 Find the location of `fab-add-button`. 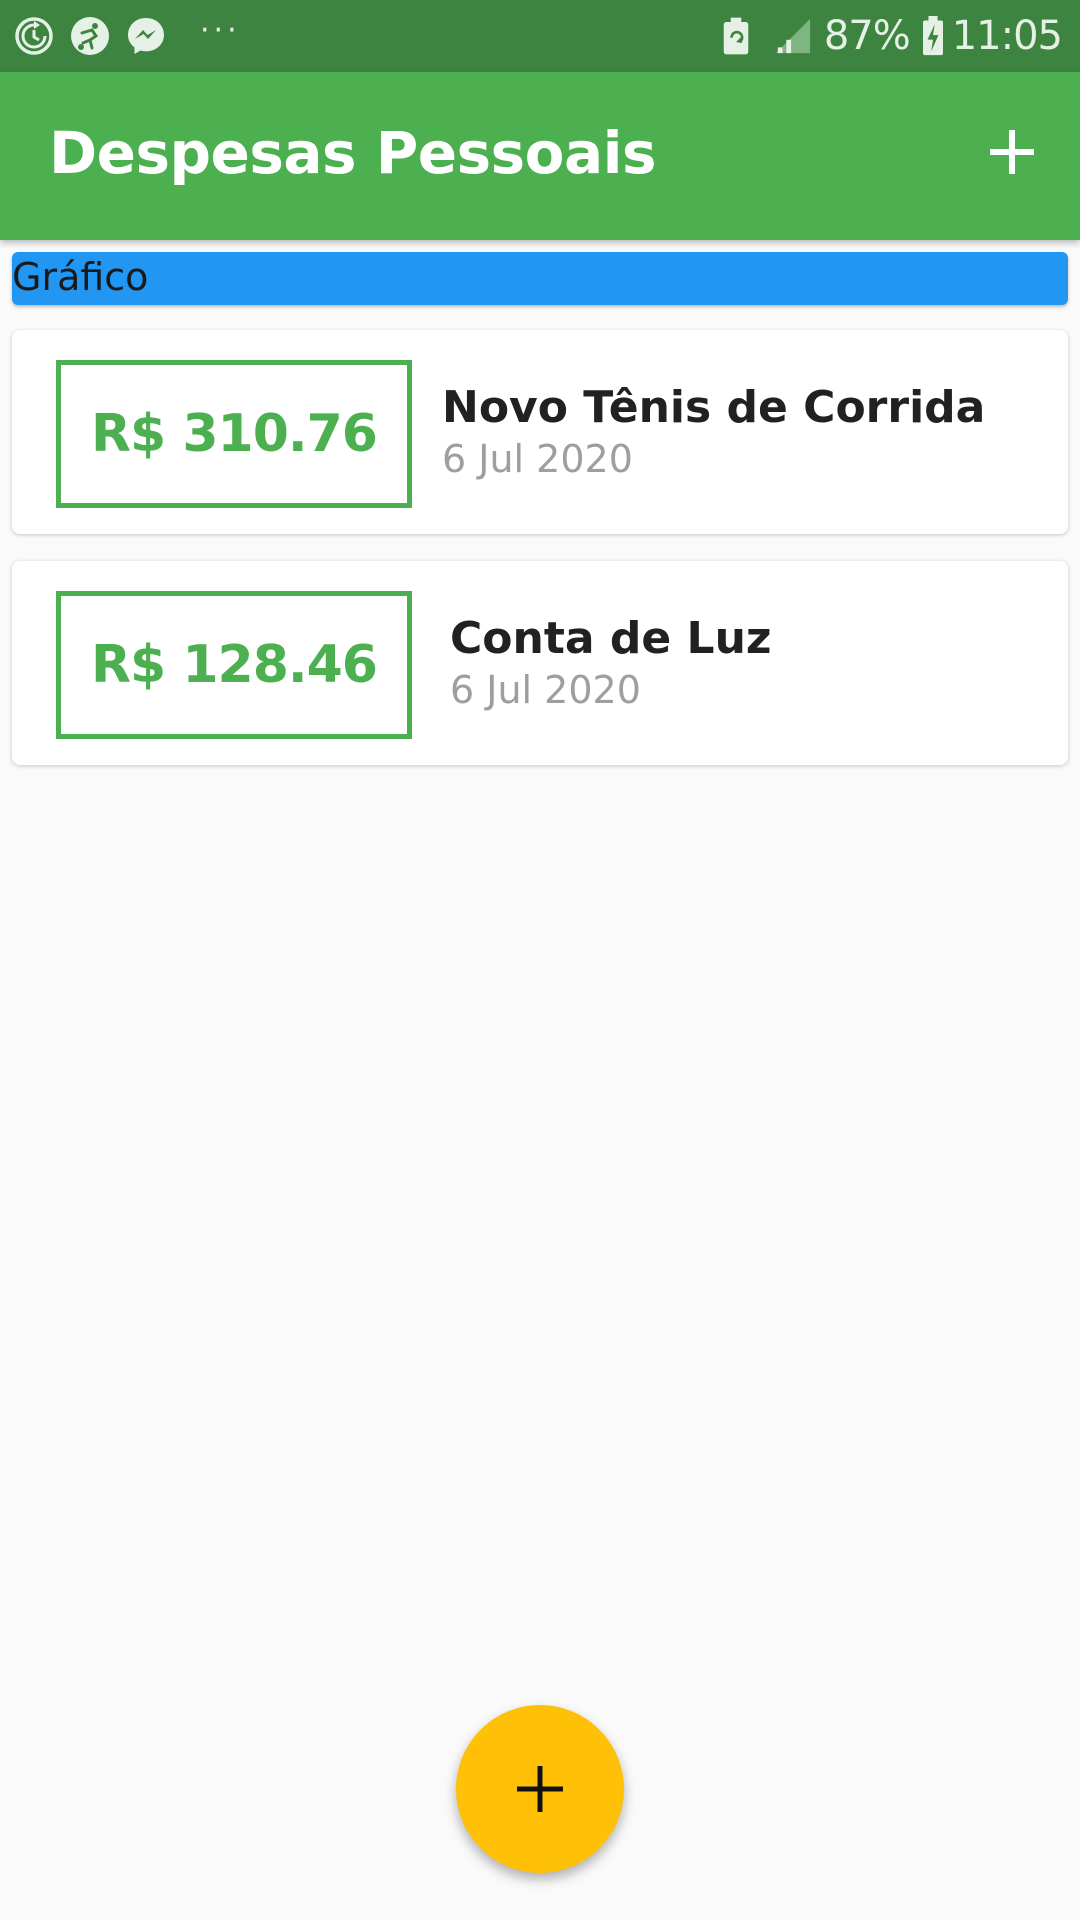

fab-add-button is located at coordinates (540, 1789).